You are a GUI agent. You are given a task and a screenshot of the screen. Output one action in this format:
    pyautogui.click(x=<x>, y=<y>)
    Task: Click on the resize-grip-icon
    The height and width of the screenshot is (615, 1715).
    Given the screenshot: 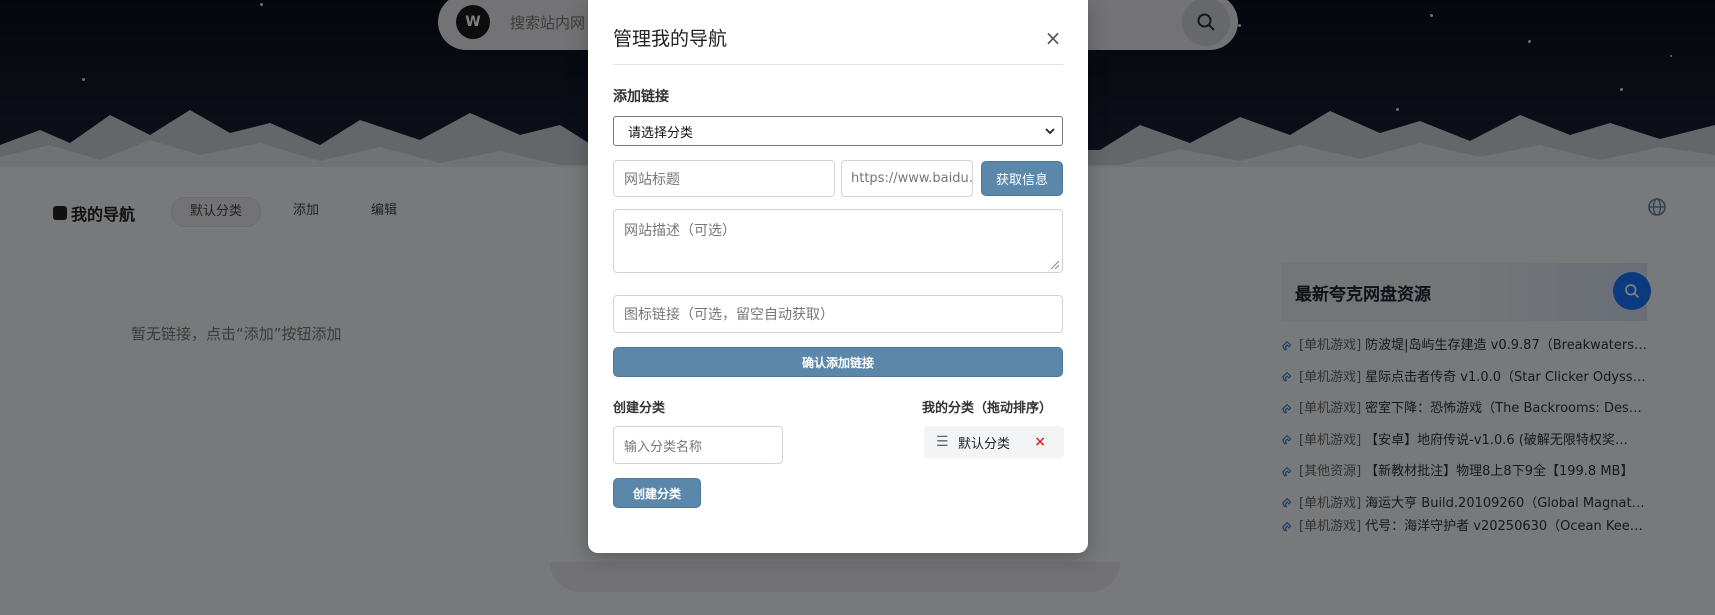 What is the action you would take?
    pyautogui.click(x=1055, y=265)
    